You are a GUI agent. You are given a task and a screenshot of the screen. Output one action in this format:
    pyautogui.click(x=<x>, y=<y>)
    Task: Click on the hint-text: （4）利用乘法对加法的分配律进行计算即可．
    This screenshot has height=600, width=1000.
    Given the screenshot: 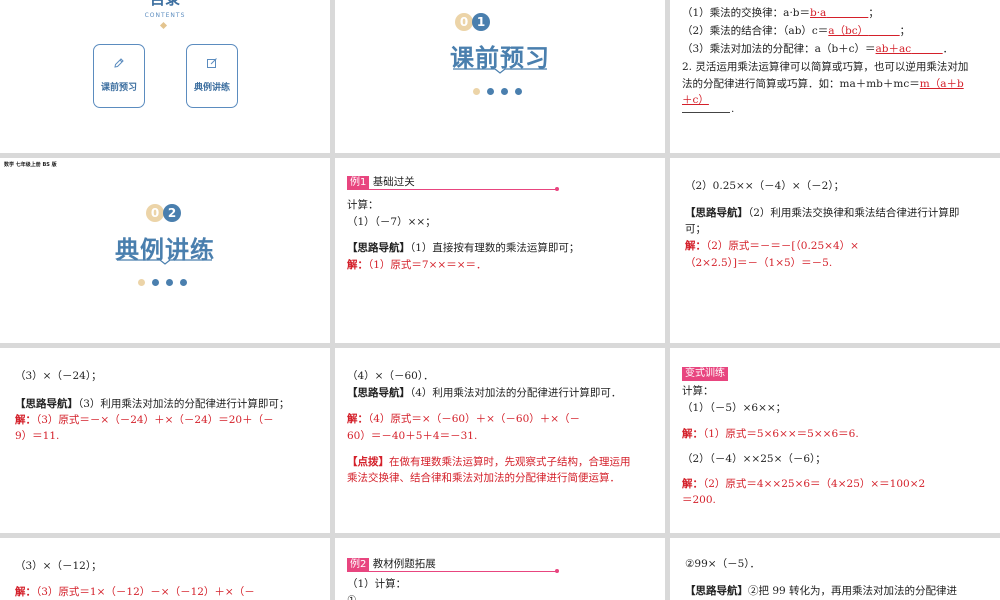 What is the action you would take?
    pyautogui.click(x=516, y=393)
    